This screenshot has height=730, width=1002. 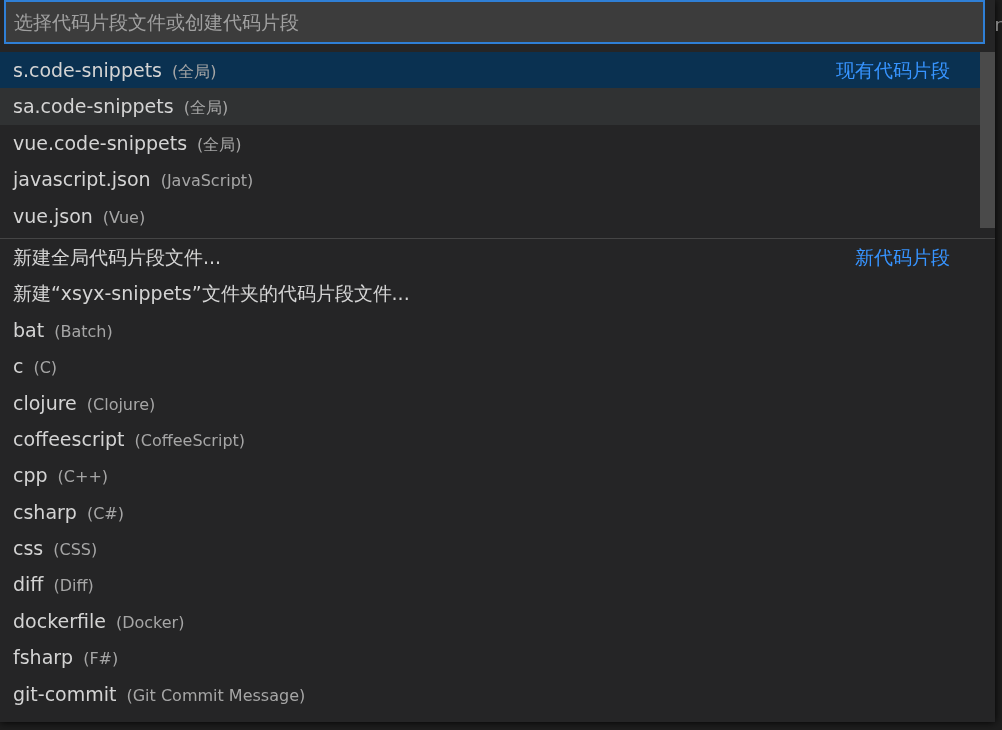 I want to click on list-item: c (C), so click(x=490, y=366).